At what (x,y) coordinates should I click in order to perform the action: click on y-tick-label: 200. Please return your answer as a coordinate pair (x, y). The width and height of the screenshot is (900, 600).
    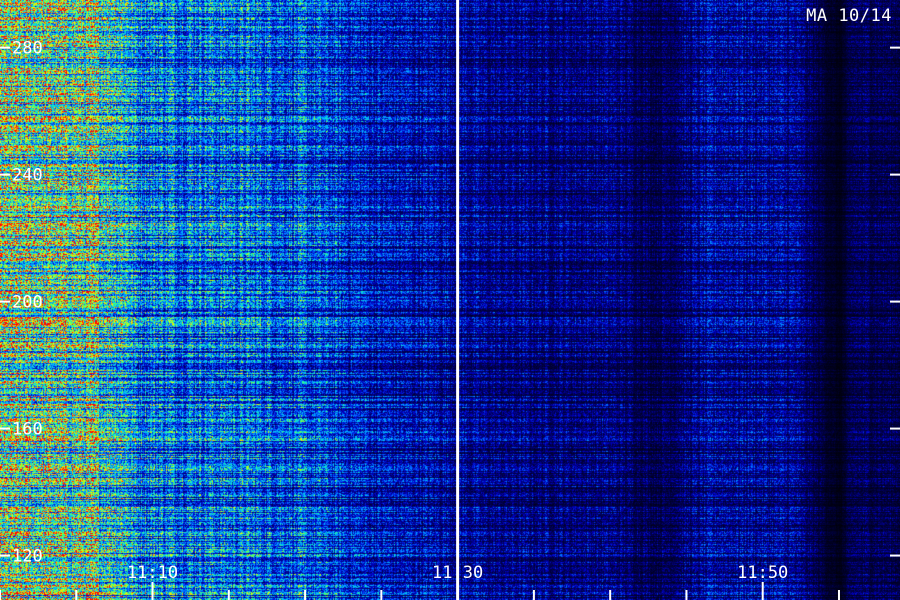
    Looking at the image, I should click on (27, 303).